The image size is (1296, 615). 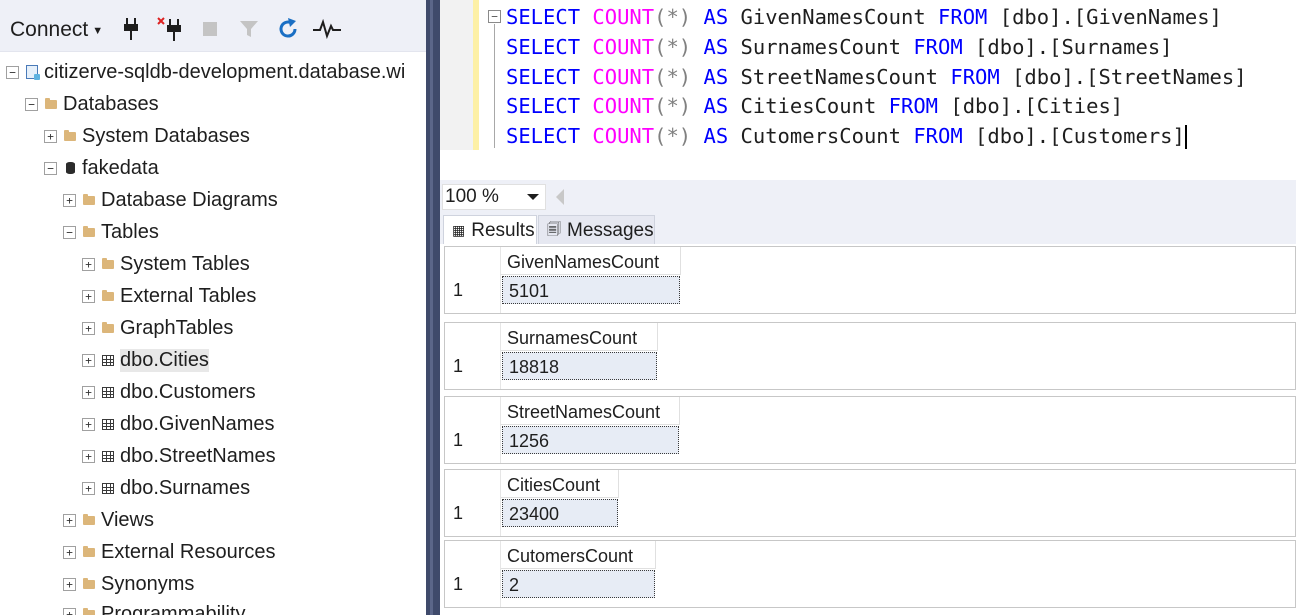 I want to click on tree-node-label: External Tables, so click(x=188, y=295).